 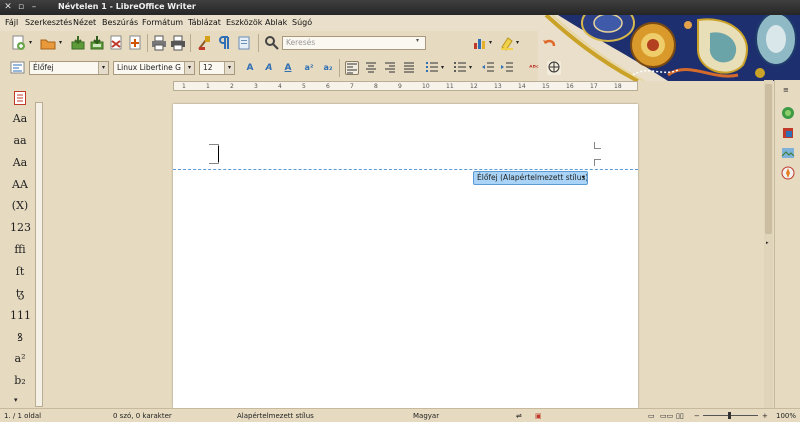 What do you see at coordinates (48, 22) in the screenshot?
I see `menu-edit: Szerkesztés` at bounding box center [48, 22].